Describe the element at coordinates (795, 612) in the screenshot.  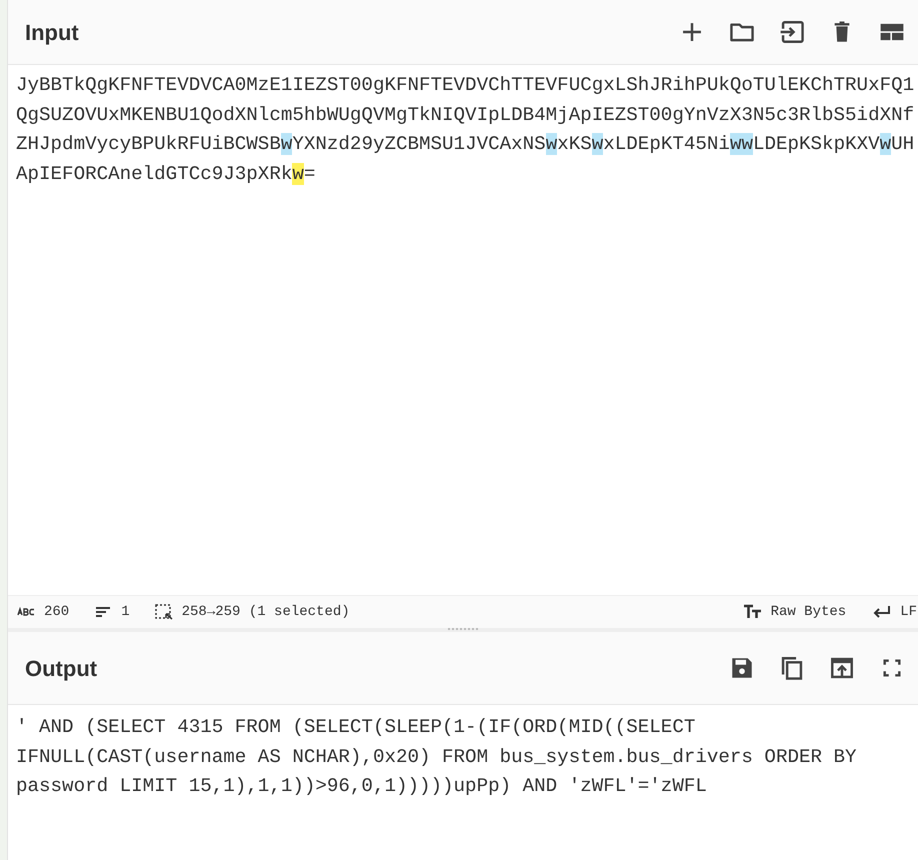
I see `encoding-button: Raw Bytes` at that location.